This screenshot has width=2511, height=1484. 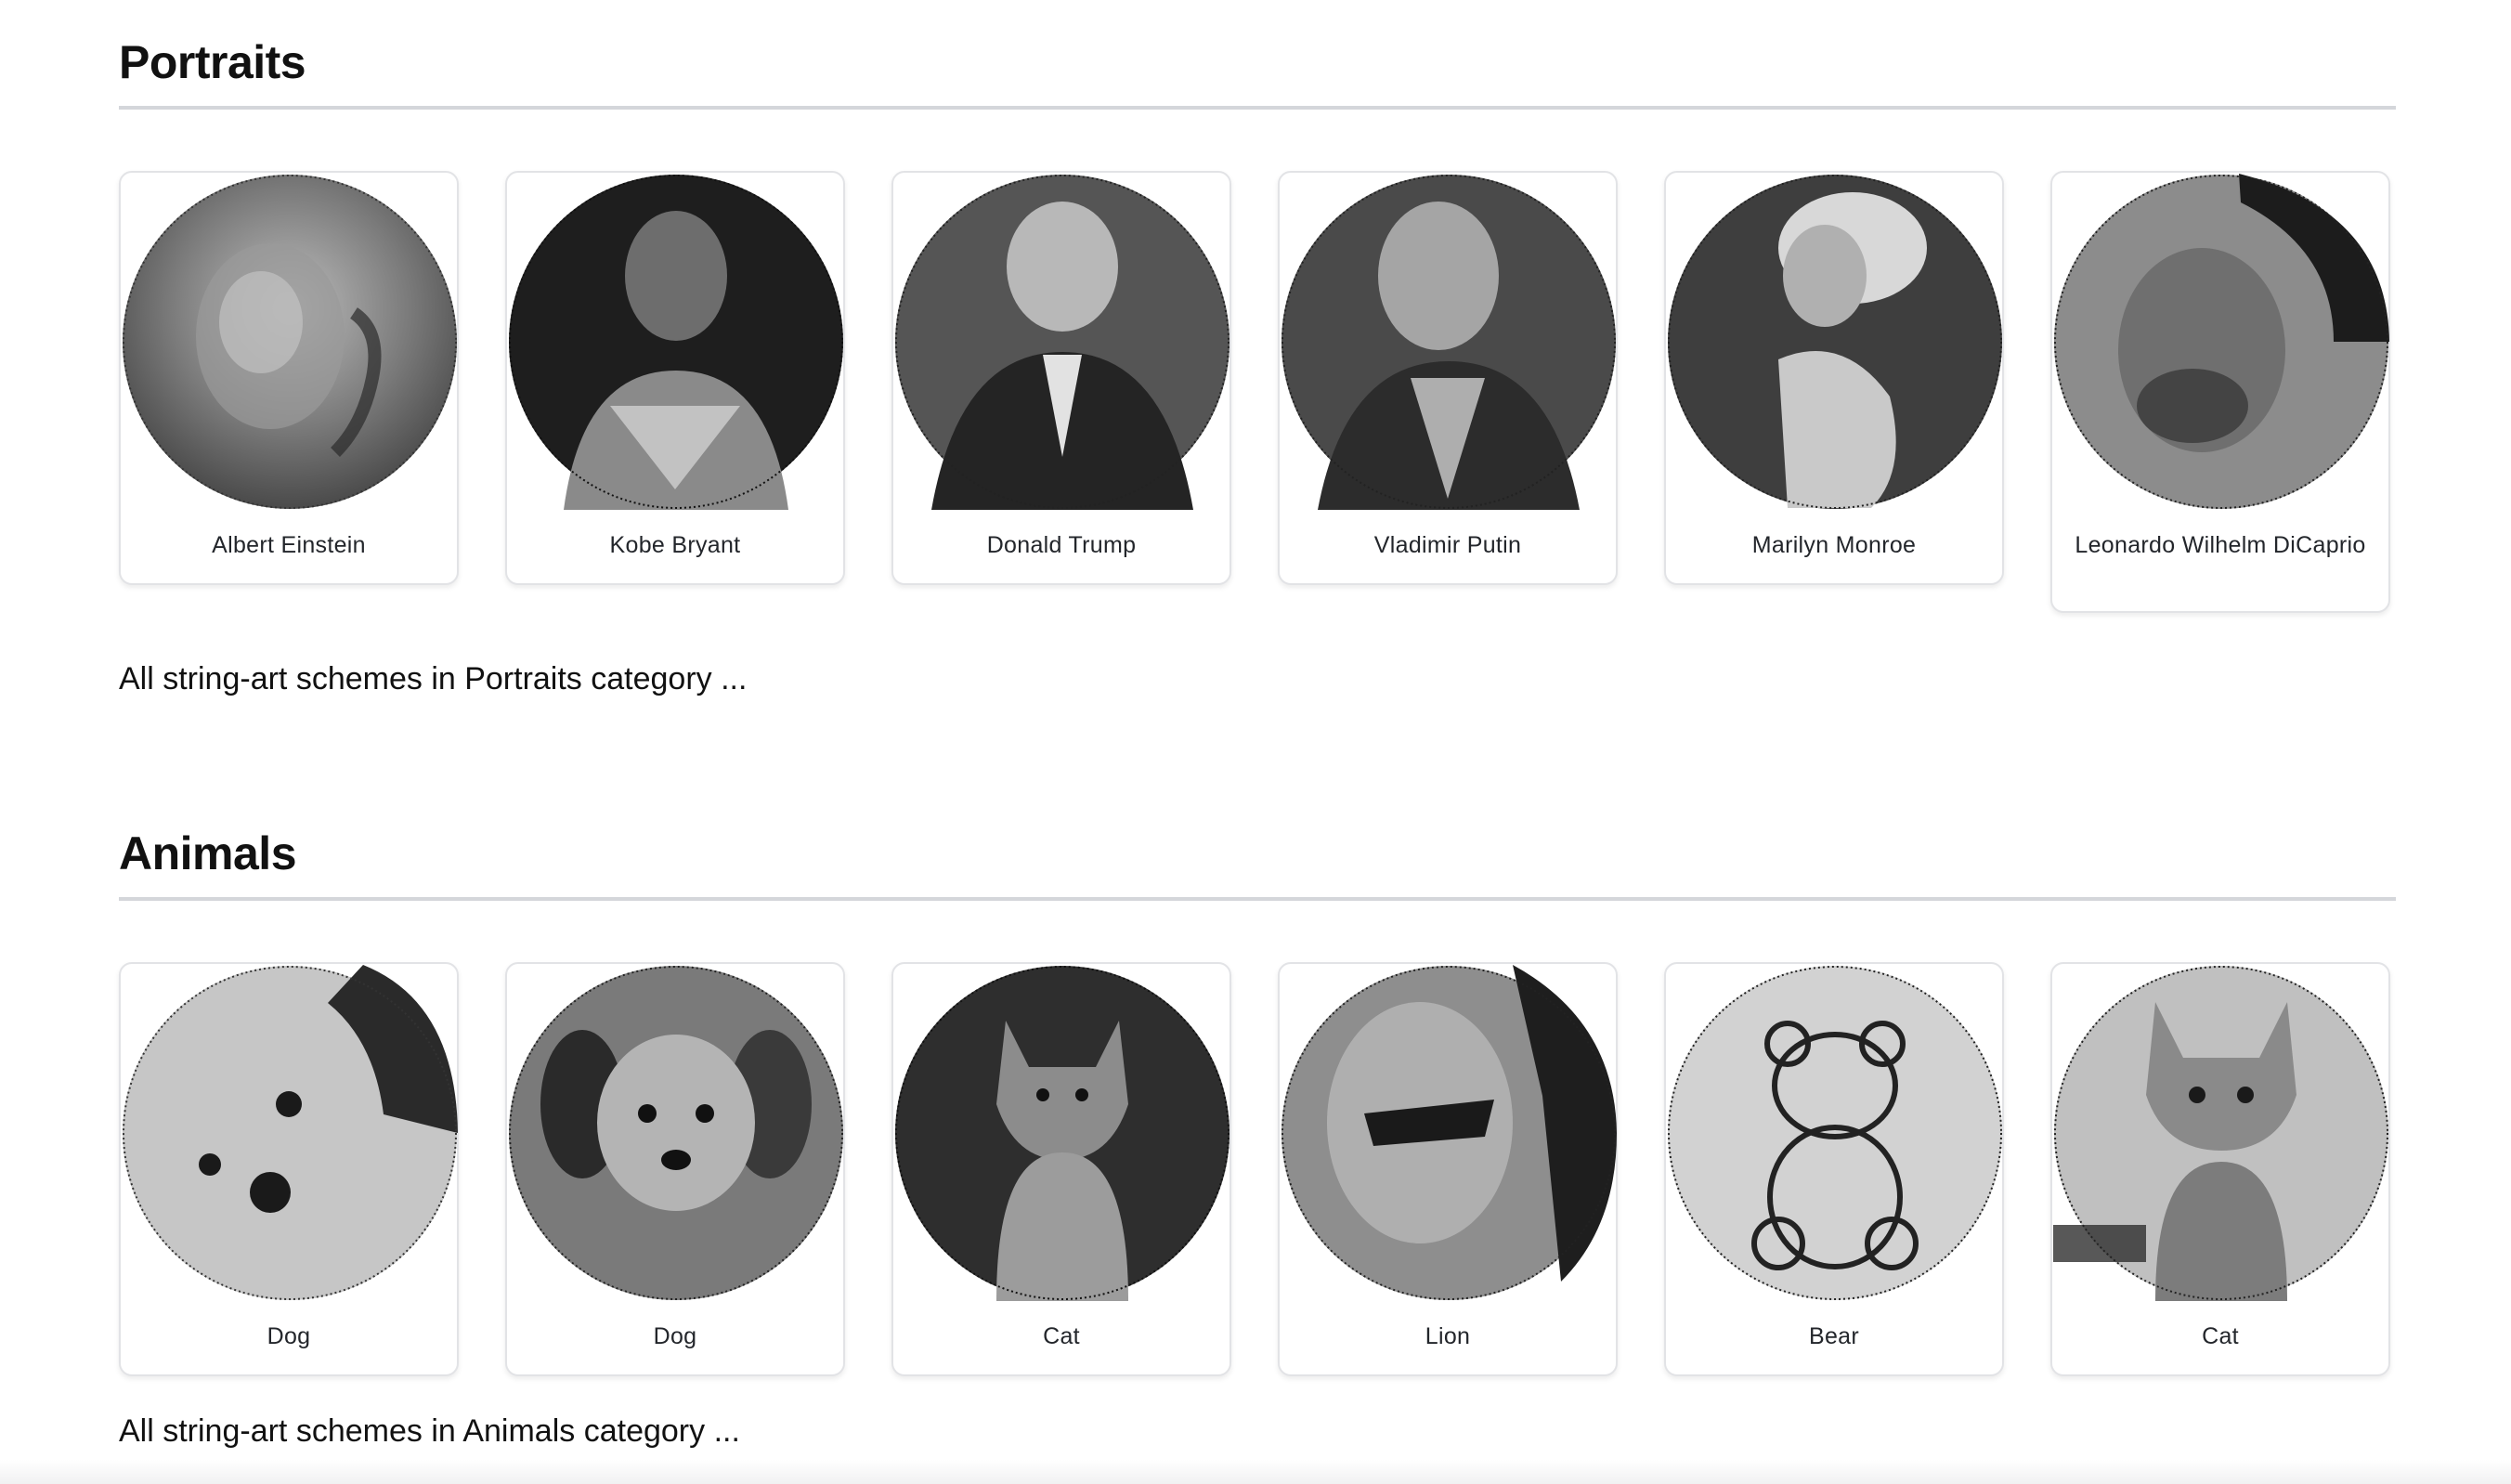 I want to click on scheme-card: Lion, so click(x=1448, y=1169).